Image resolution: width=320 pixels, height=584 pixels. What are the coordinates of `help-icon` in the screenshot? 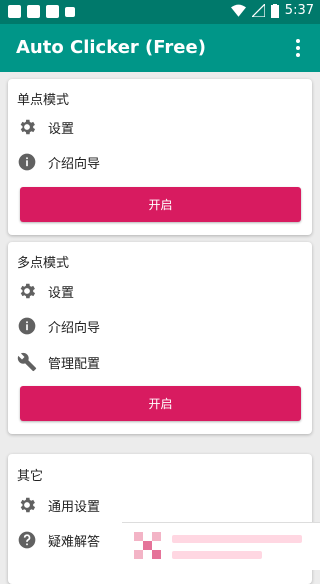 It's located at (27, 540).